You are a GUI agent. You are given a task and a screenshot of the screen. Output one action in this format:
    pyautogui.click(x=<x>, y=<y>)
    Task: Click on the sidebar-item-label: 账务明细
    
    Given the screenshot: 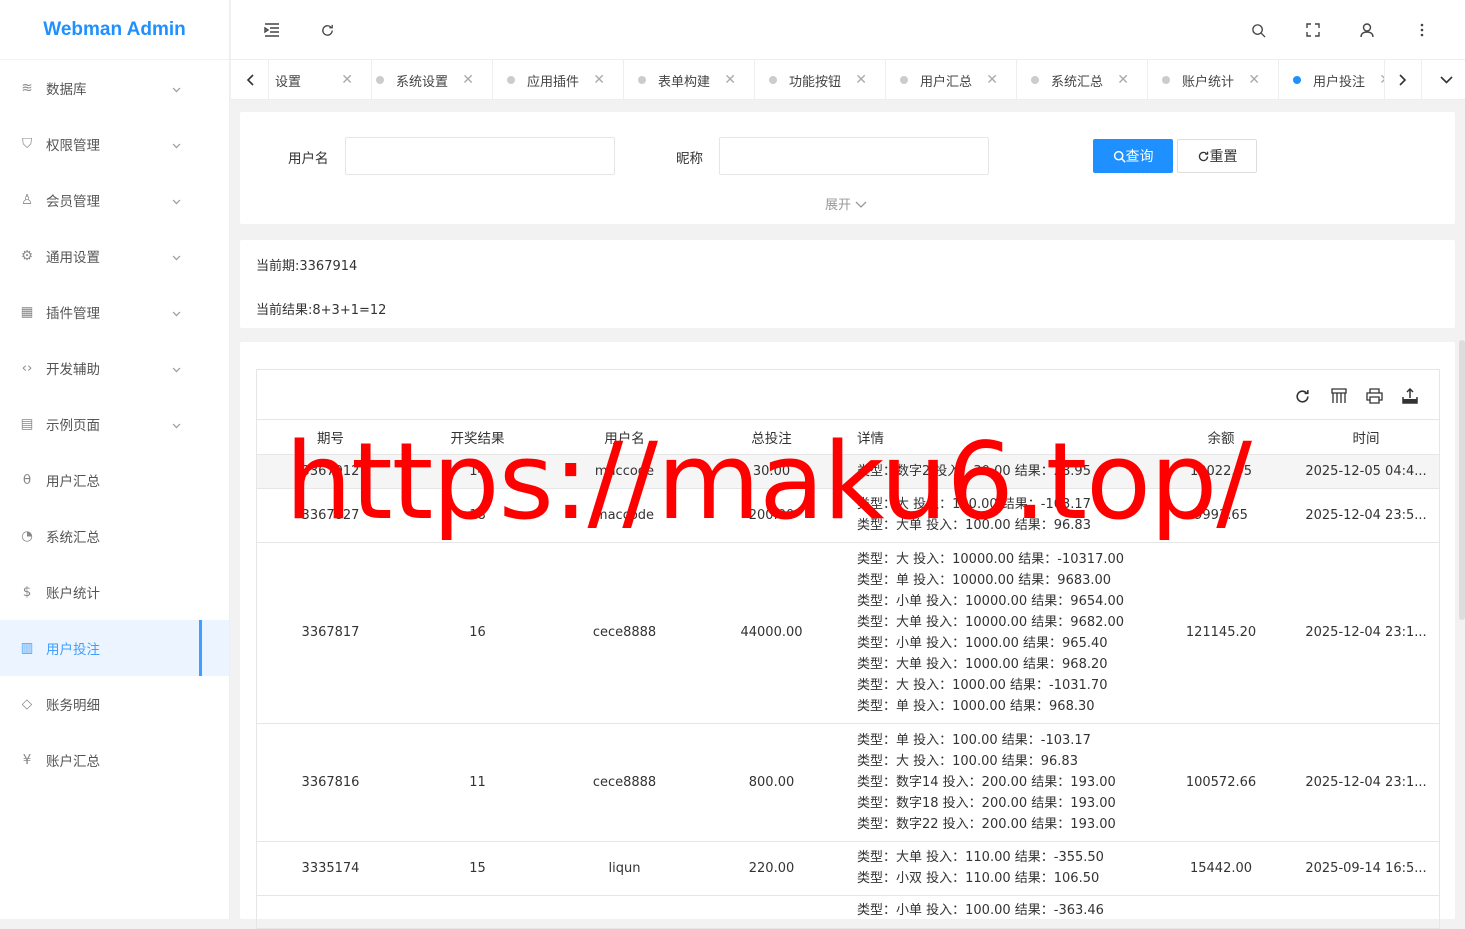 What is the action you would take?
    pyautogui.click(x=73, y=706)
    